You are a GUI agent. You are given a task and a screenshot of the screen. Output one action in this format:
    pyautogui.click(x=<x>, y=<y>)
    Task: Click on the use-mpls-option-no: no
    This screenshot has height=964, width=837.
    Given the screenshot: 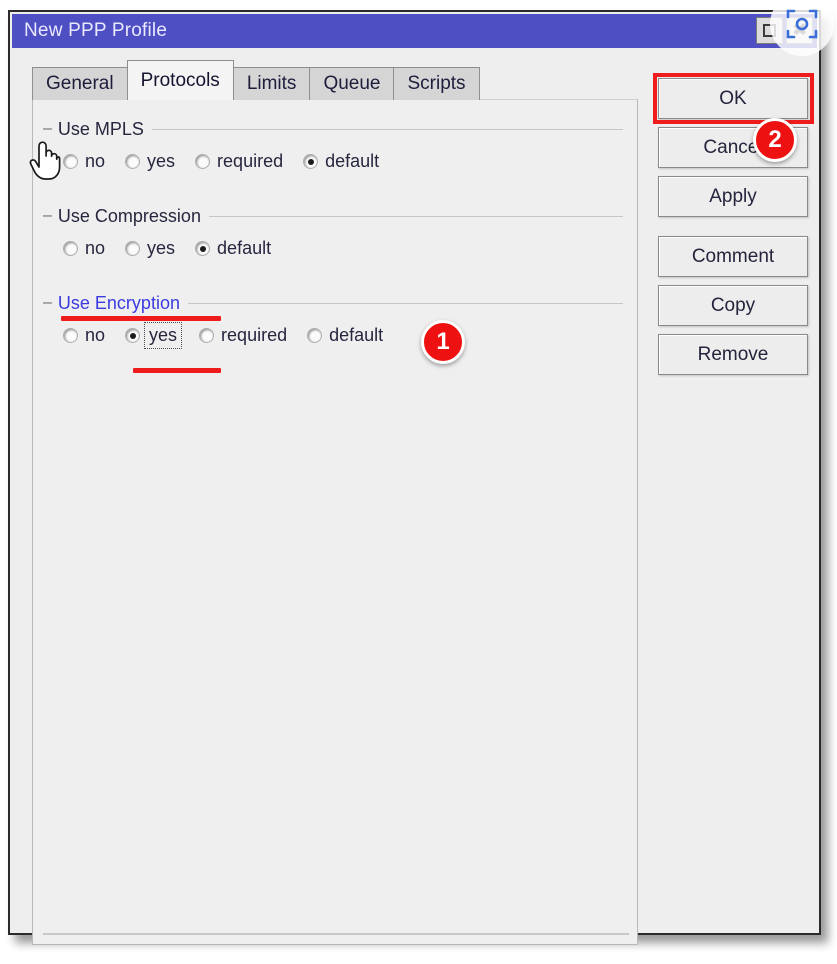 What is the action you would take?
    pyautogui.click(x=84, y=161)
    